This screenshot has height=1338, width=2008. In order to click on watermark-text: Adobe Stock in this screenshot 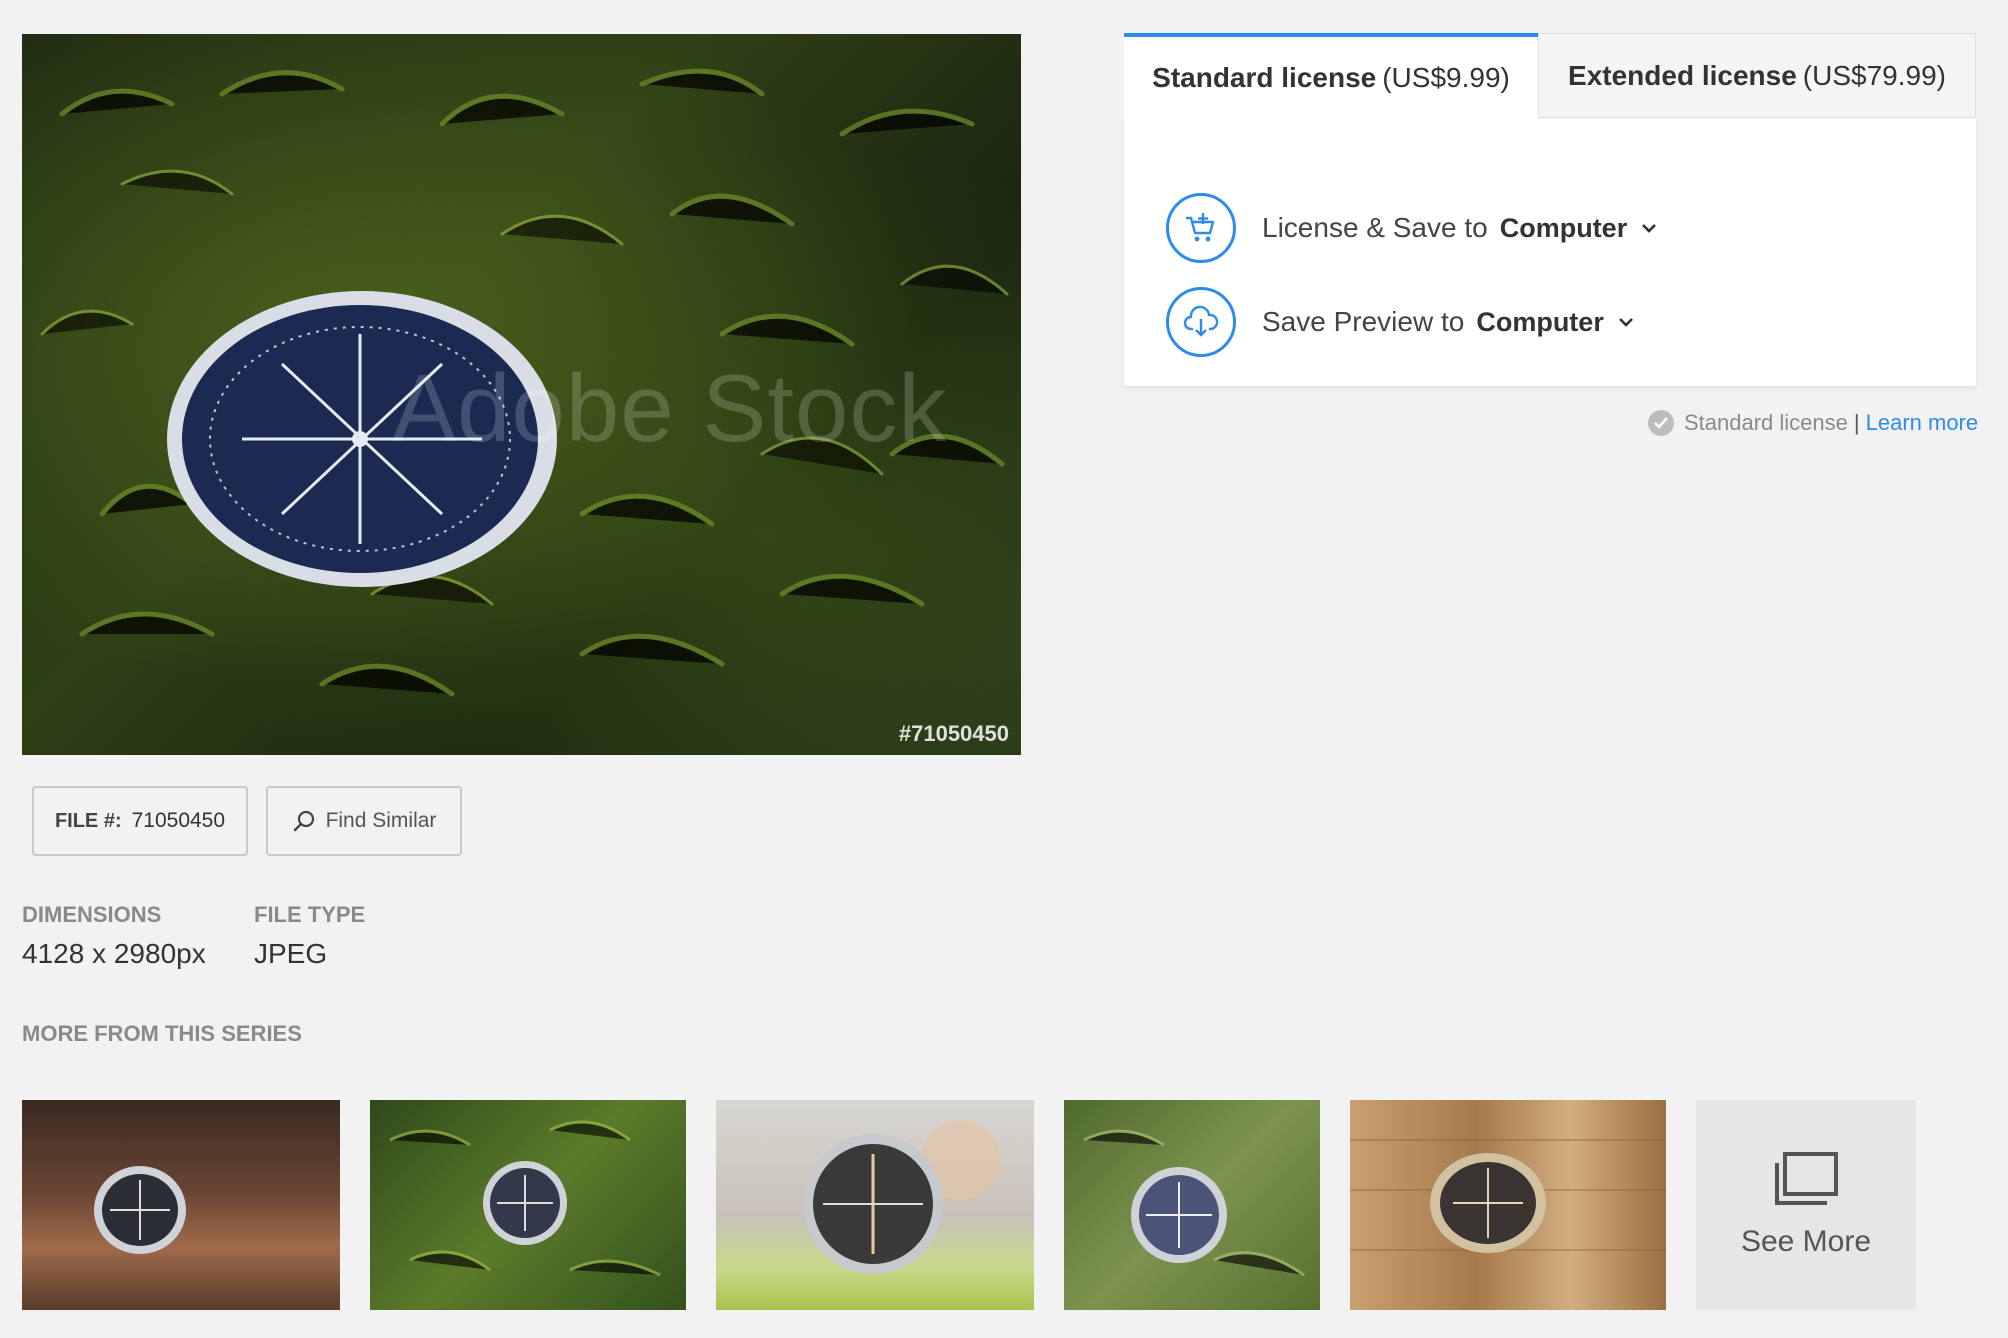, I will do `click(670, 408)`.